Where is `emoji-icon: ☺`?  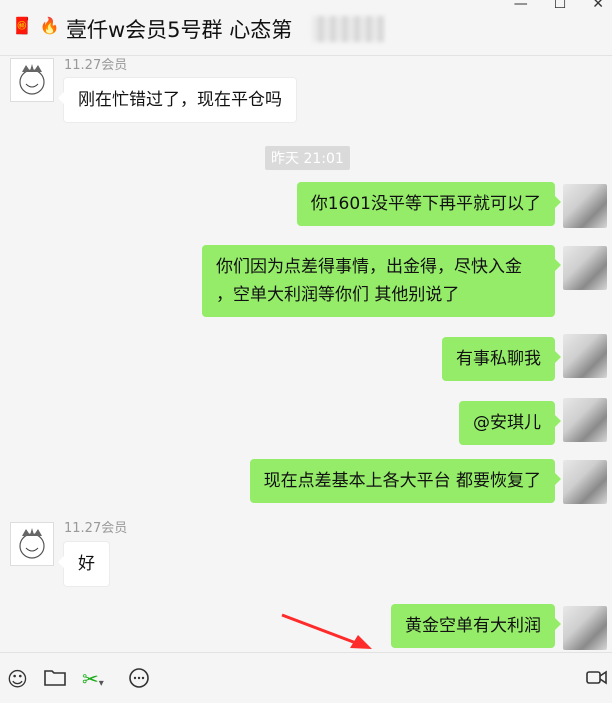
emoji-icon: ☺ is located at coordinates (17, 679).